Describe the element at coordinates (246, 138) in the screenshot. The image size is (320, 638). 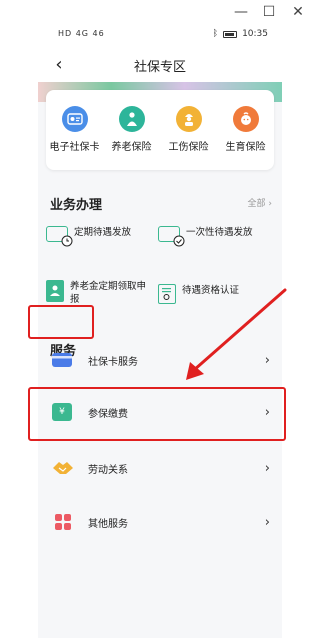
I see `grid-item-maternity: 生育保险` at that location.